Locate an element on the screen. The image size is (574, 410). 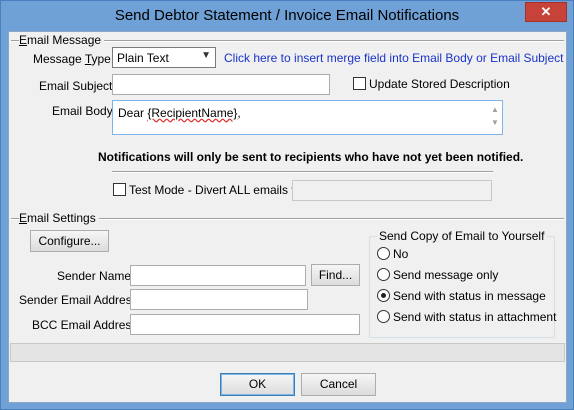
copy-option-status-in-message-label: Send with status in message is located at coordinates (469, 296).